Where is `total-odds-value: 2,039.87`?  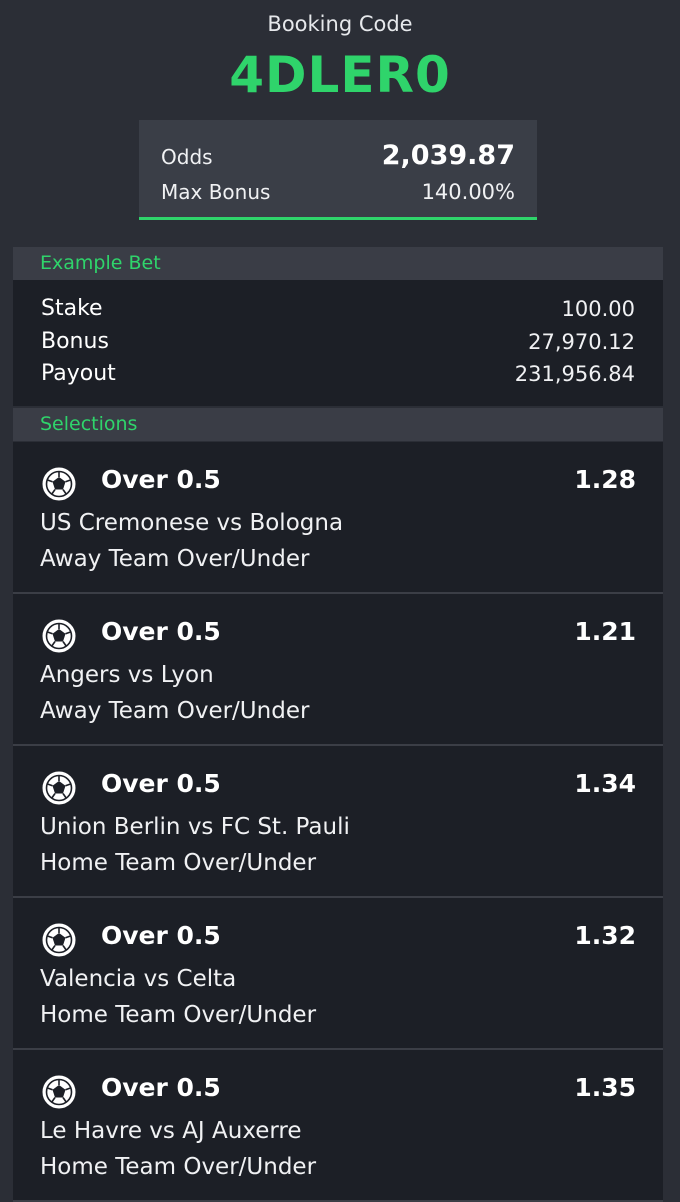
total-odds-value: 2,039.87 is located at coordinates (448, 155).